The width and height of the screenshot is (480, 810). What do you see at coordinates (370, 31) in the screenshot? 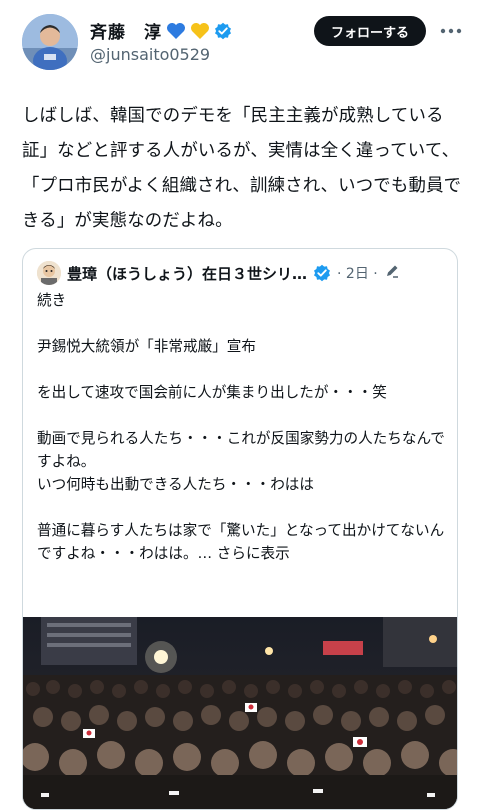
I see `follow-button: フォローする` at bounding box center [370, 31].